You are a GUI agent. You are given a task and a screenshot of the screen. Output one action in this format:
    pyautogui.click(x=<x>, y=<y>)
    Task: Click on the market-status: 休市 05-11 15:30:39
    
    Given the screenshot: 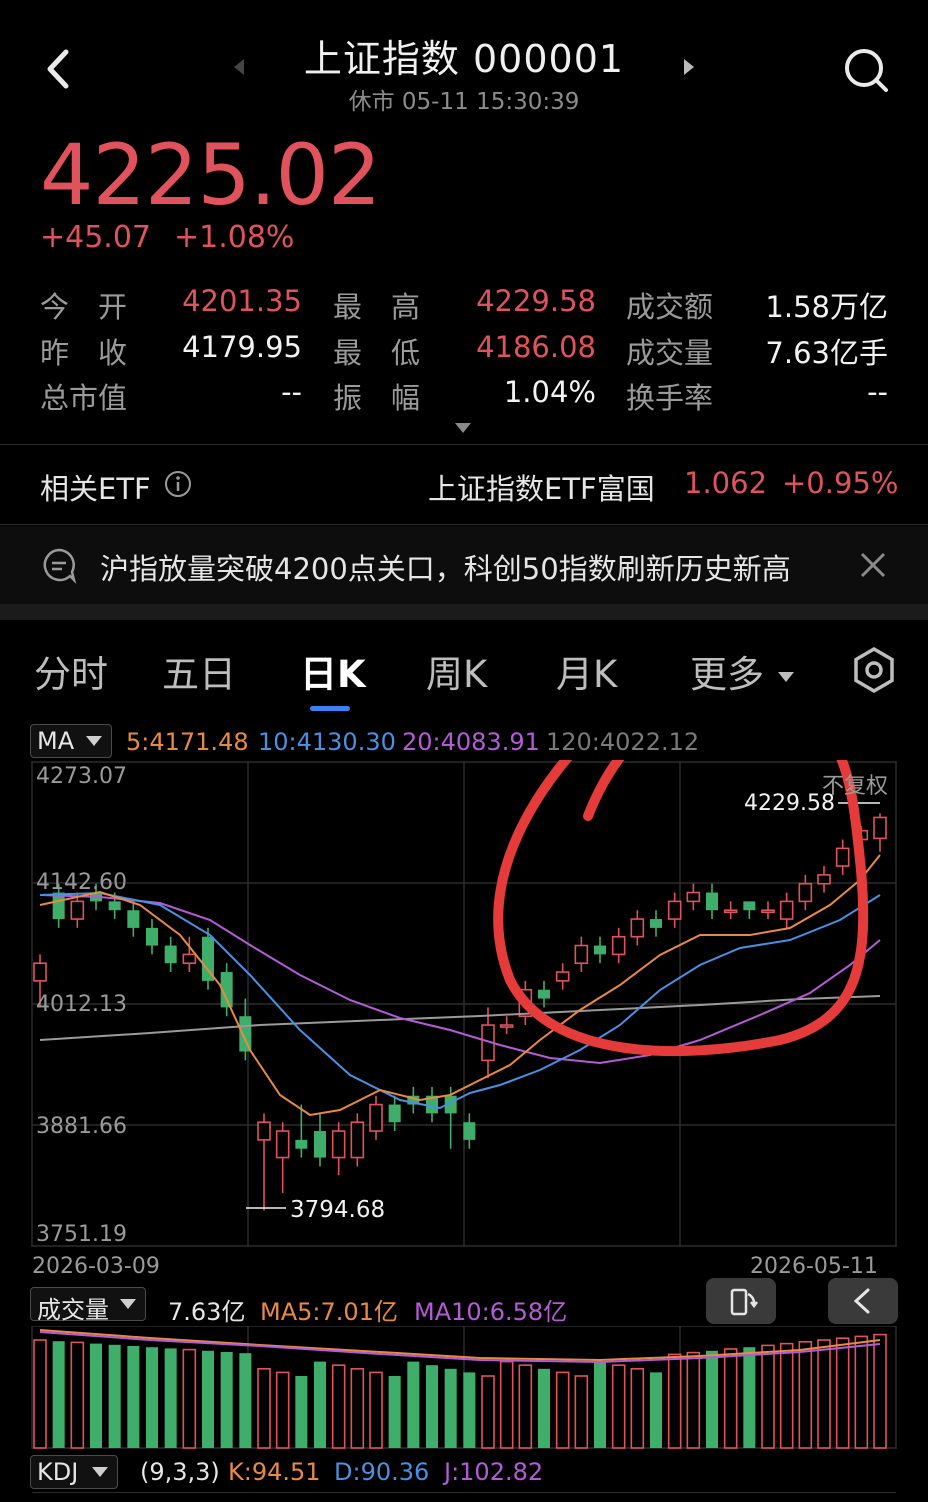 What is the action you would take?
    pyautogui.click(x=464, y=102)
    